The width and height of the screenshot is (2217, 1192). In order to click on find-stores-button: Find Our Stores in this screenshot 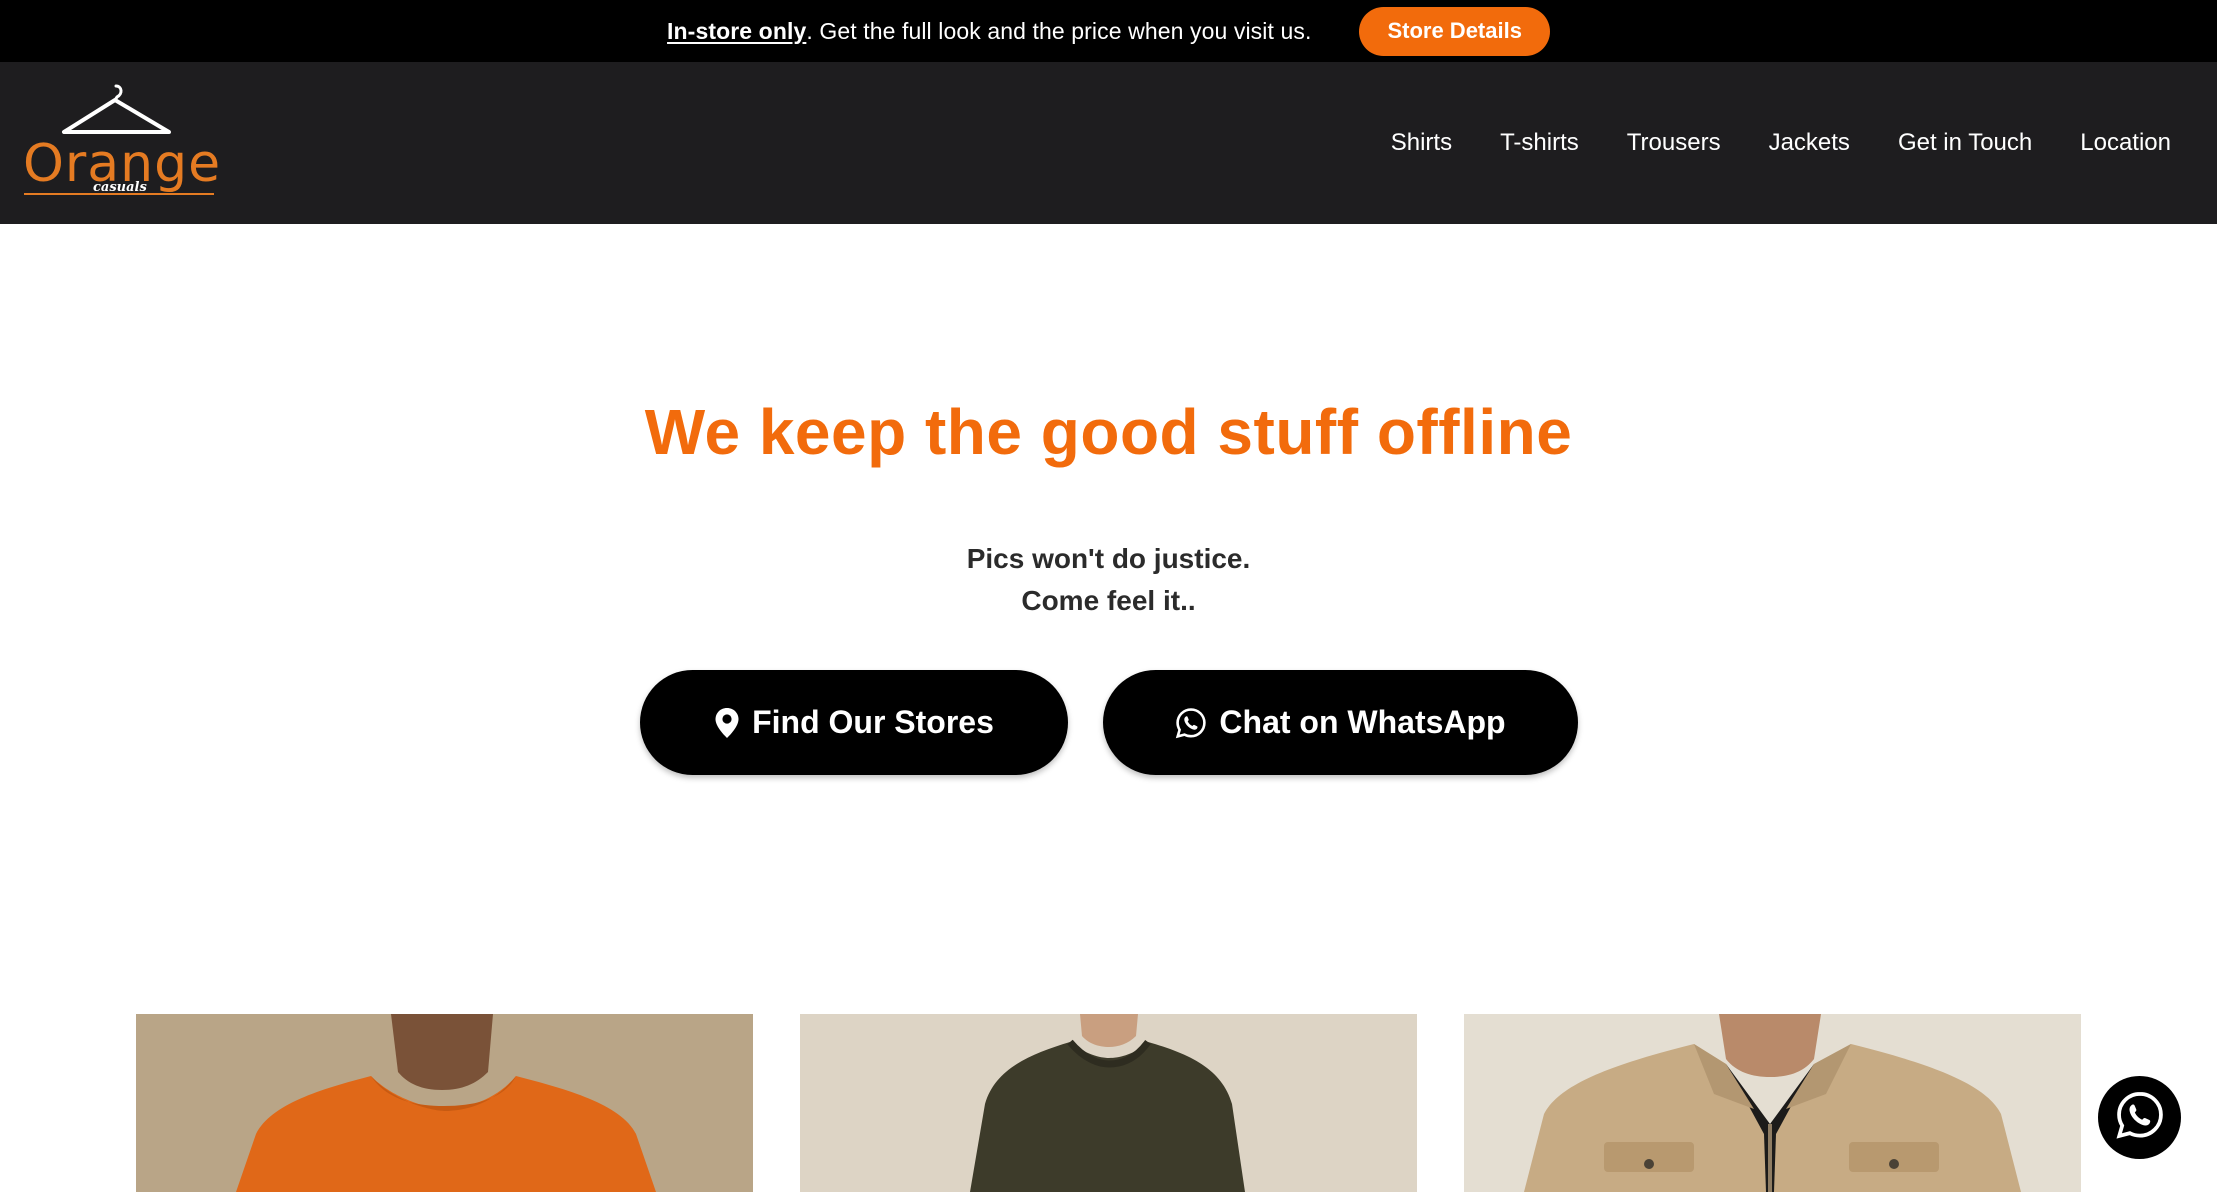, I will do `click(854, 722)`.